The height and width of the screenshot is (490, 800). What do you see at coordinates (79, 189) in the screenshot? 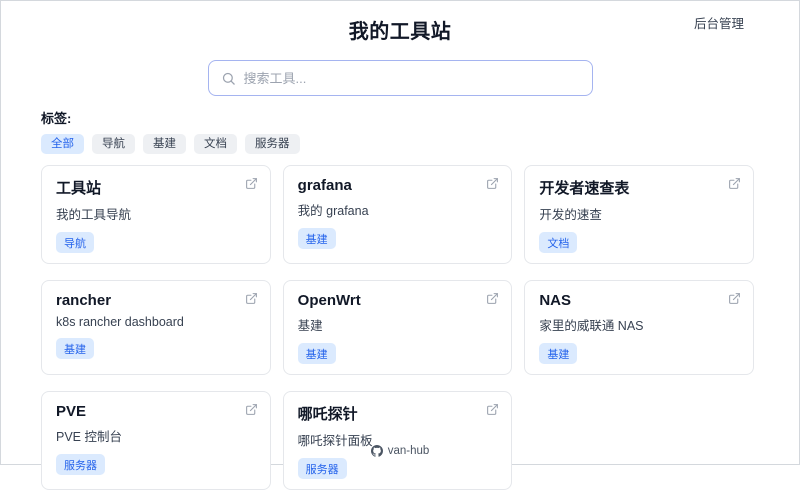
I see `card-title: 工具站` at bounding box center [79, 189].